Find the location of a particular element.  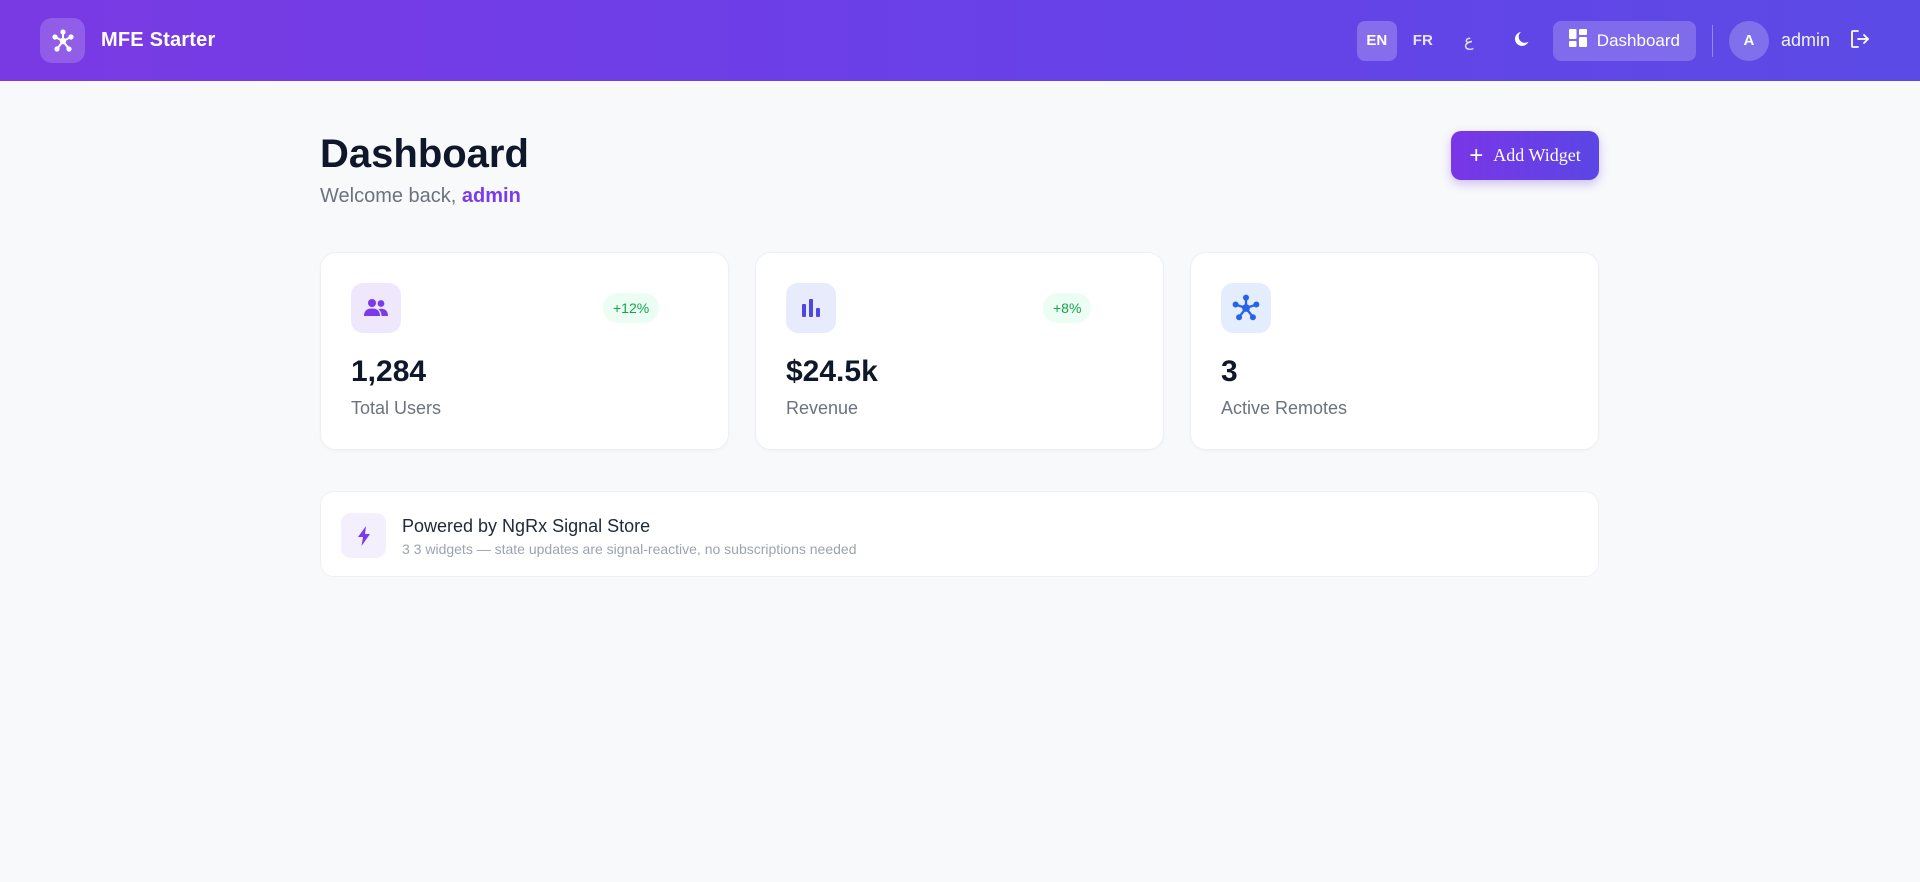

brand: MFE Starter is located at coordinates (127, 40).